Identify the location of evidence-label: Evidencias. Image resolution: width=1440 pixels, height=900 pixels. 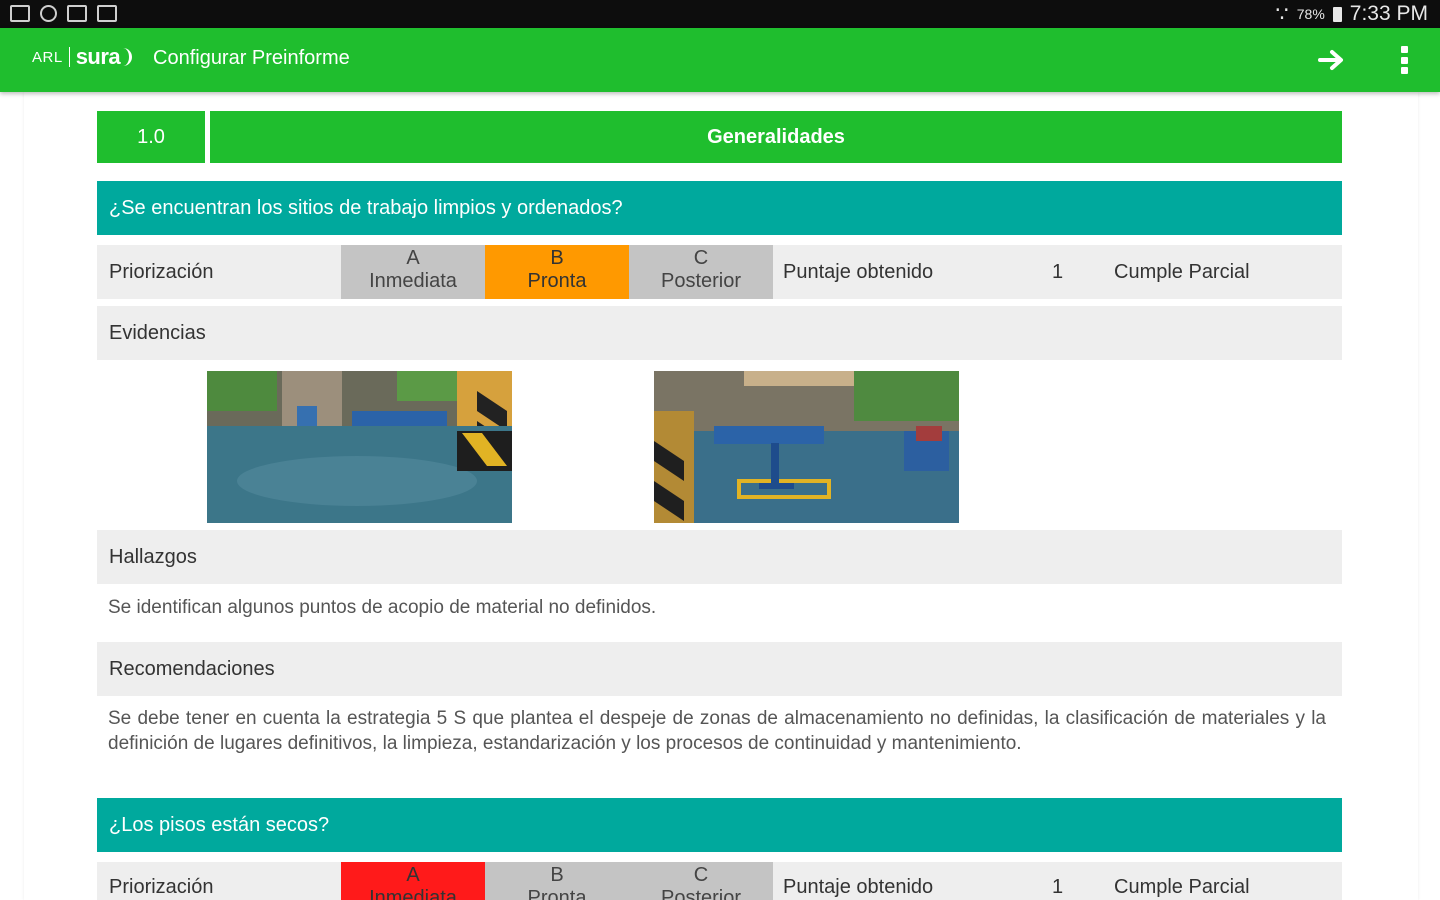
(157, 332).